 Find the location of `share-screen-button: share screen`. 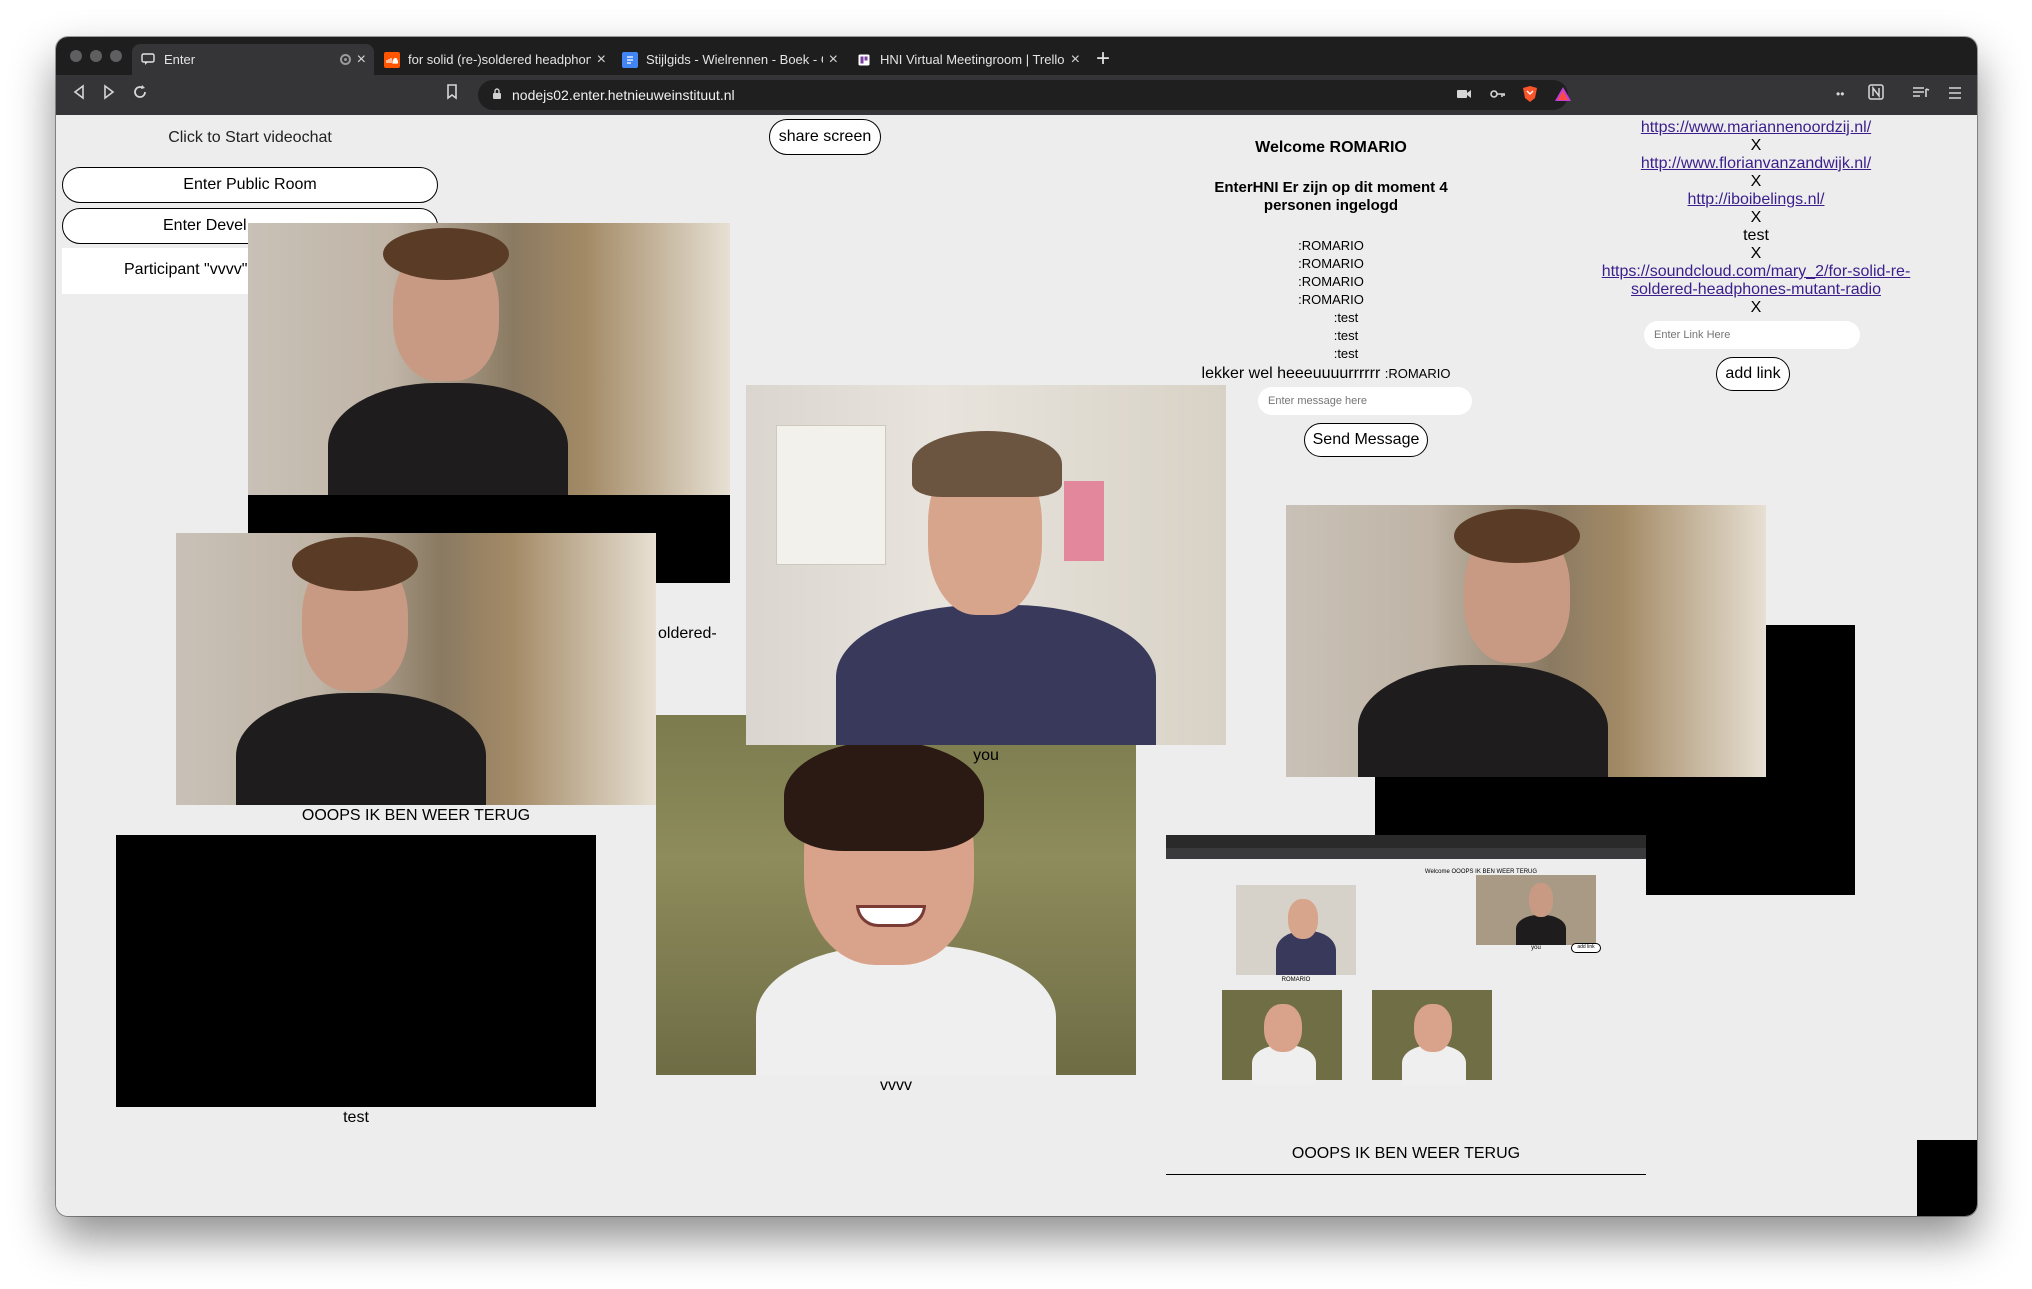

share-screen-button: share screen is located at coordinates (825, 137).